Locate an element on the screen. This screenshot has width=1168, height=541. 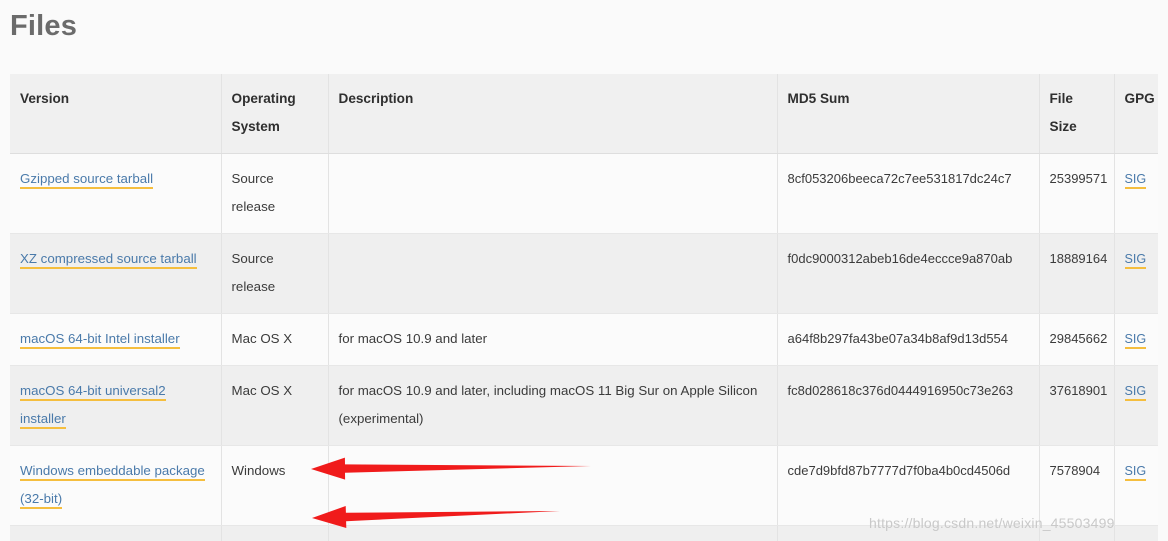
column-header-md5-sum: MD5 Sum is located at coordinates (908, 114).